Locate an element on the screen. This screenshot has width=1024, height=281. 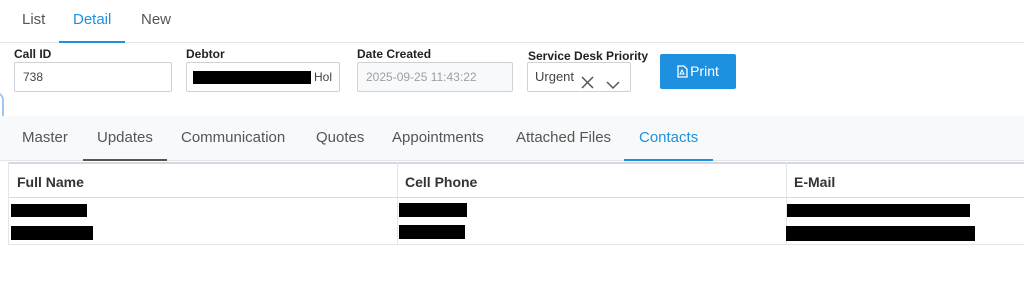
debtor-field: Hol is located at coordinates (263, 77).